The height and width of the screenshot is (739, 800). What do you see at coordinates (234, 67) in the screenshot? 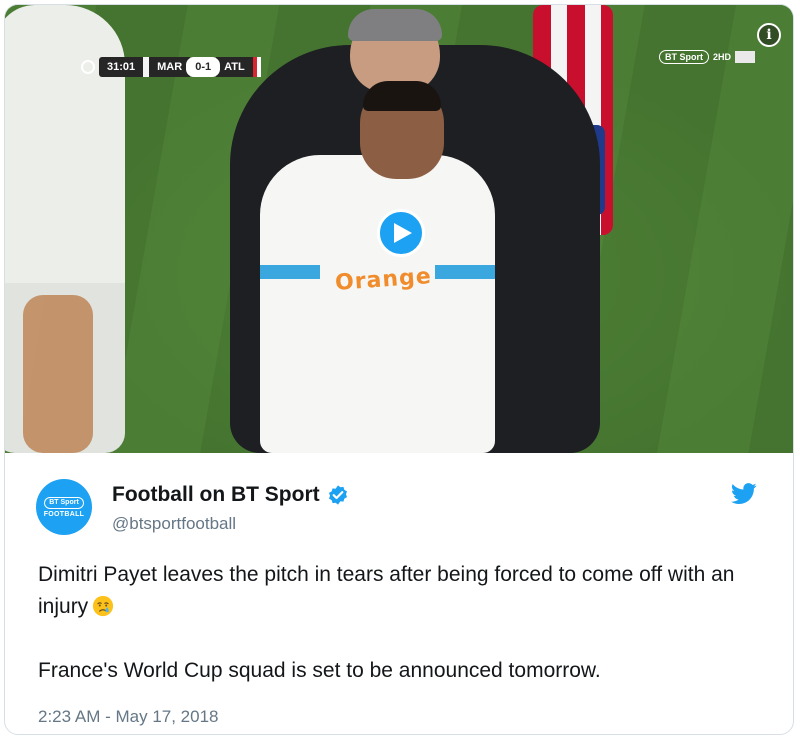
I see `away-team: ATL` at bounding box center [234, 67].